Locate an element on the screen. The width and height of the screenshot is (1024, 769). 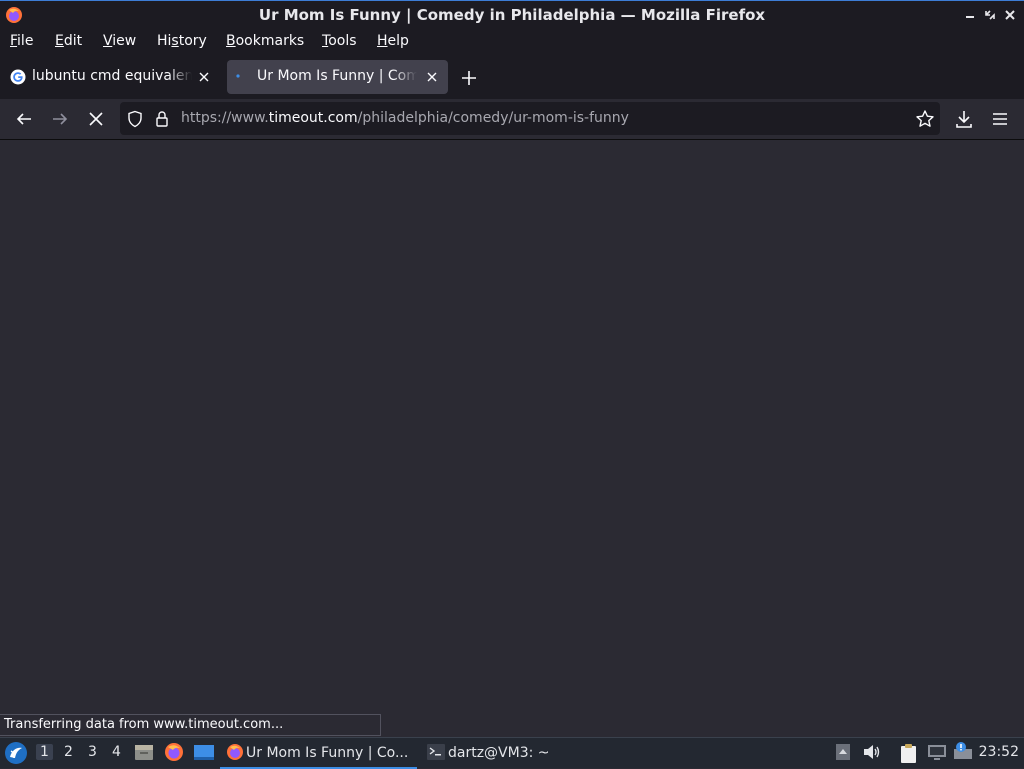
back-arrow-icon is located at coordinates (24, 119).